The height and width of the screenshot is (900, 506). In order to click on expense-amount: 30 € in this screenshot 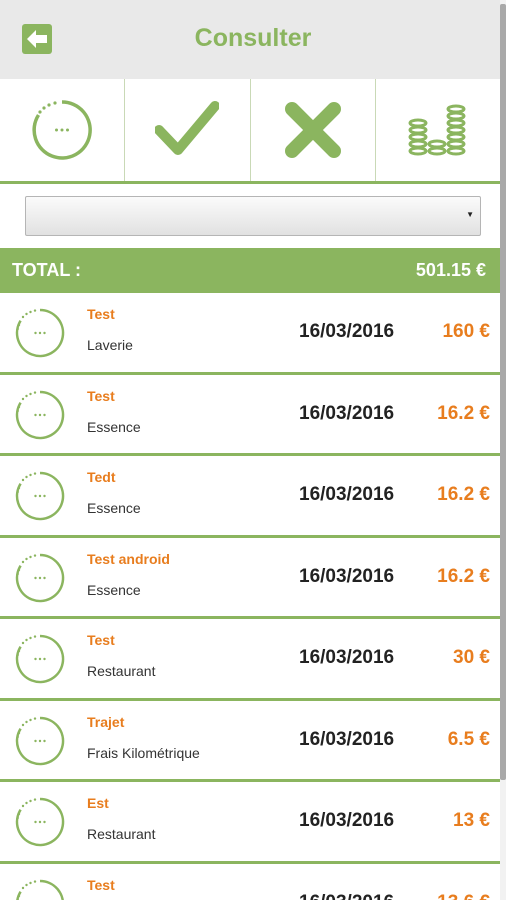, I will do `click(471, 657)`.